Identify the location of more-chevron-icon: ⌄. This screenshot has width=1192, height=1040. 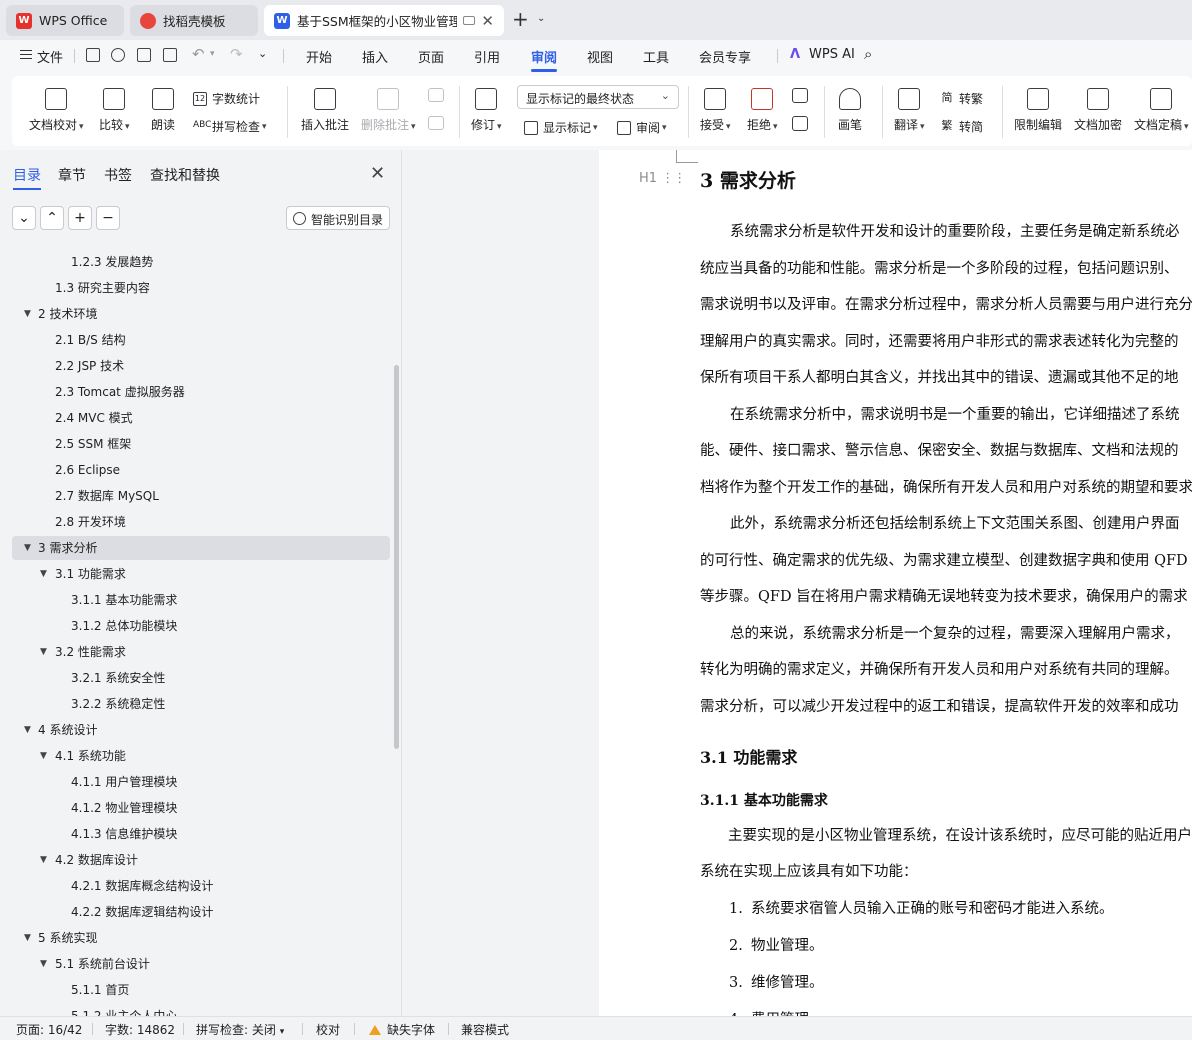
(262, 53).